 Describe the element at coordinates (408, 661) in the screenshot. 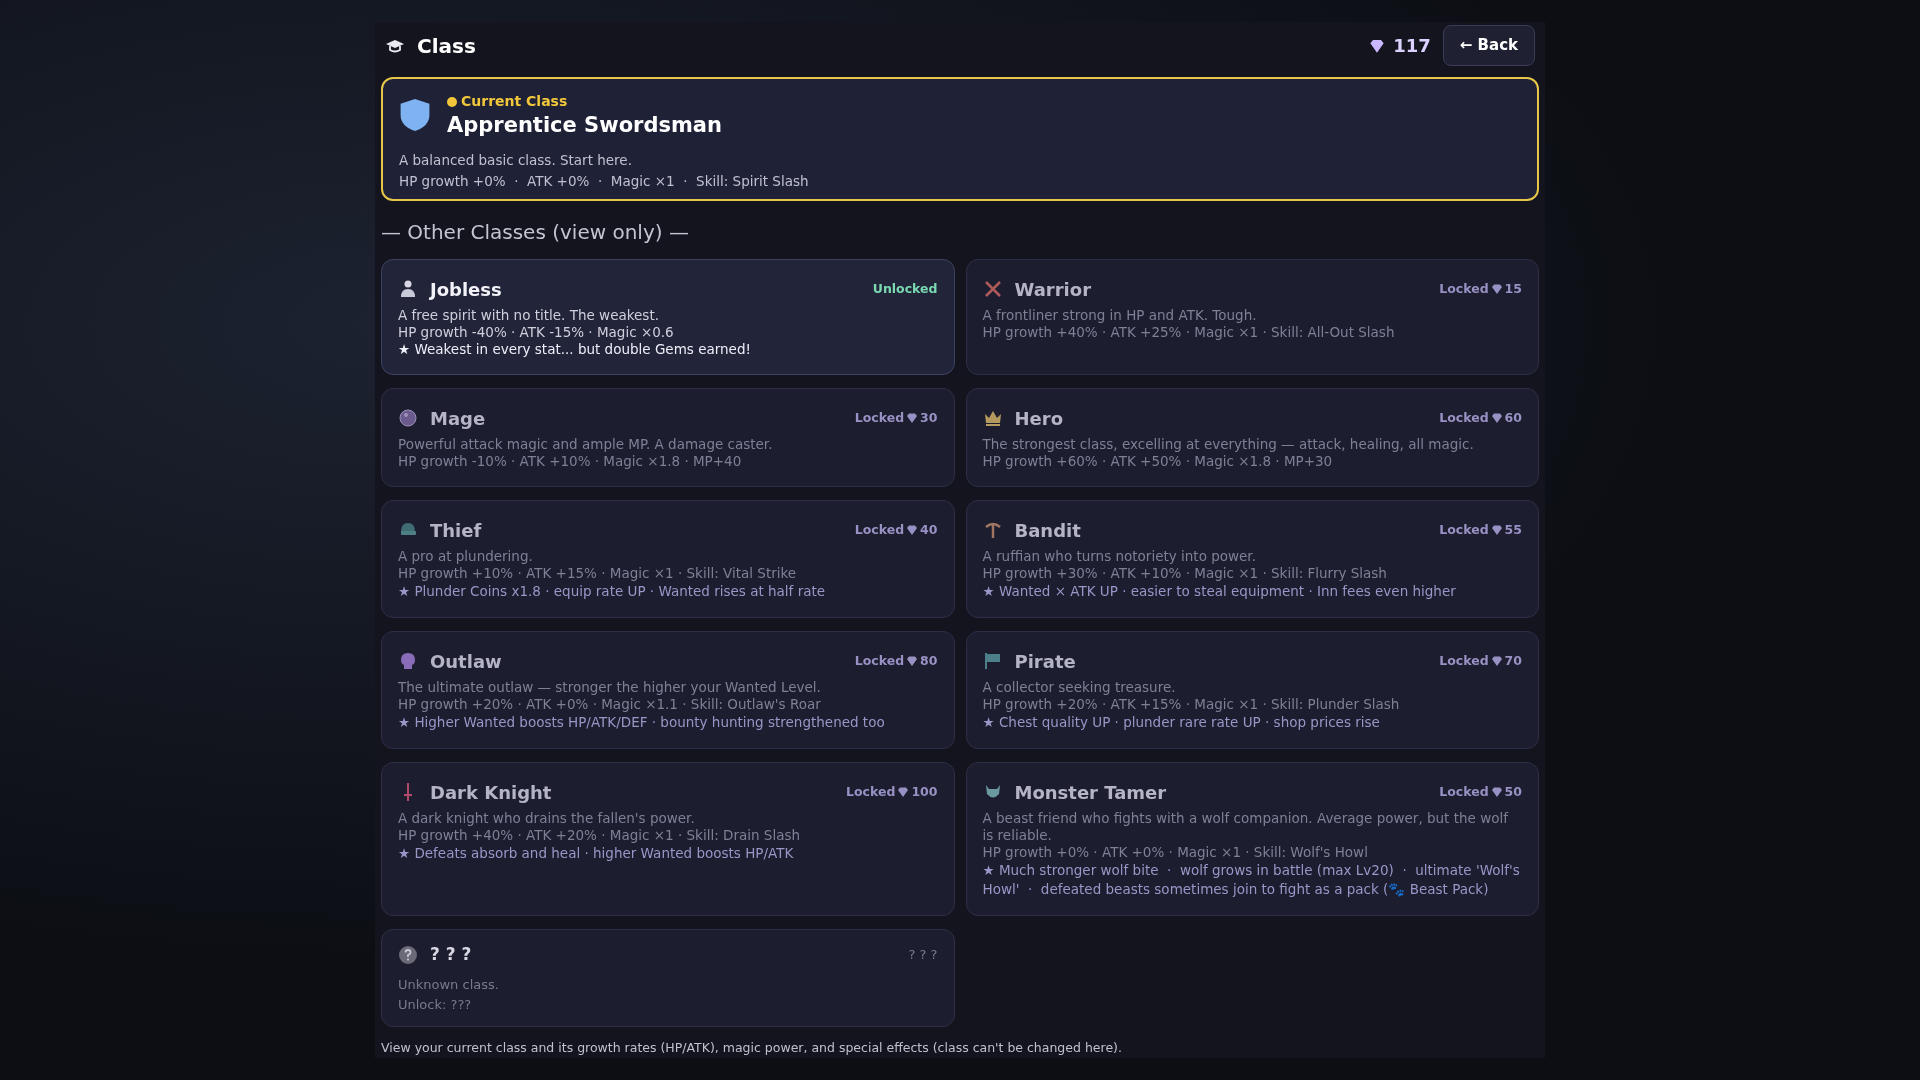

I see `skull-icon` at that location.